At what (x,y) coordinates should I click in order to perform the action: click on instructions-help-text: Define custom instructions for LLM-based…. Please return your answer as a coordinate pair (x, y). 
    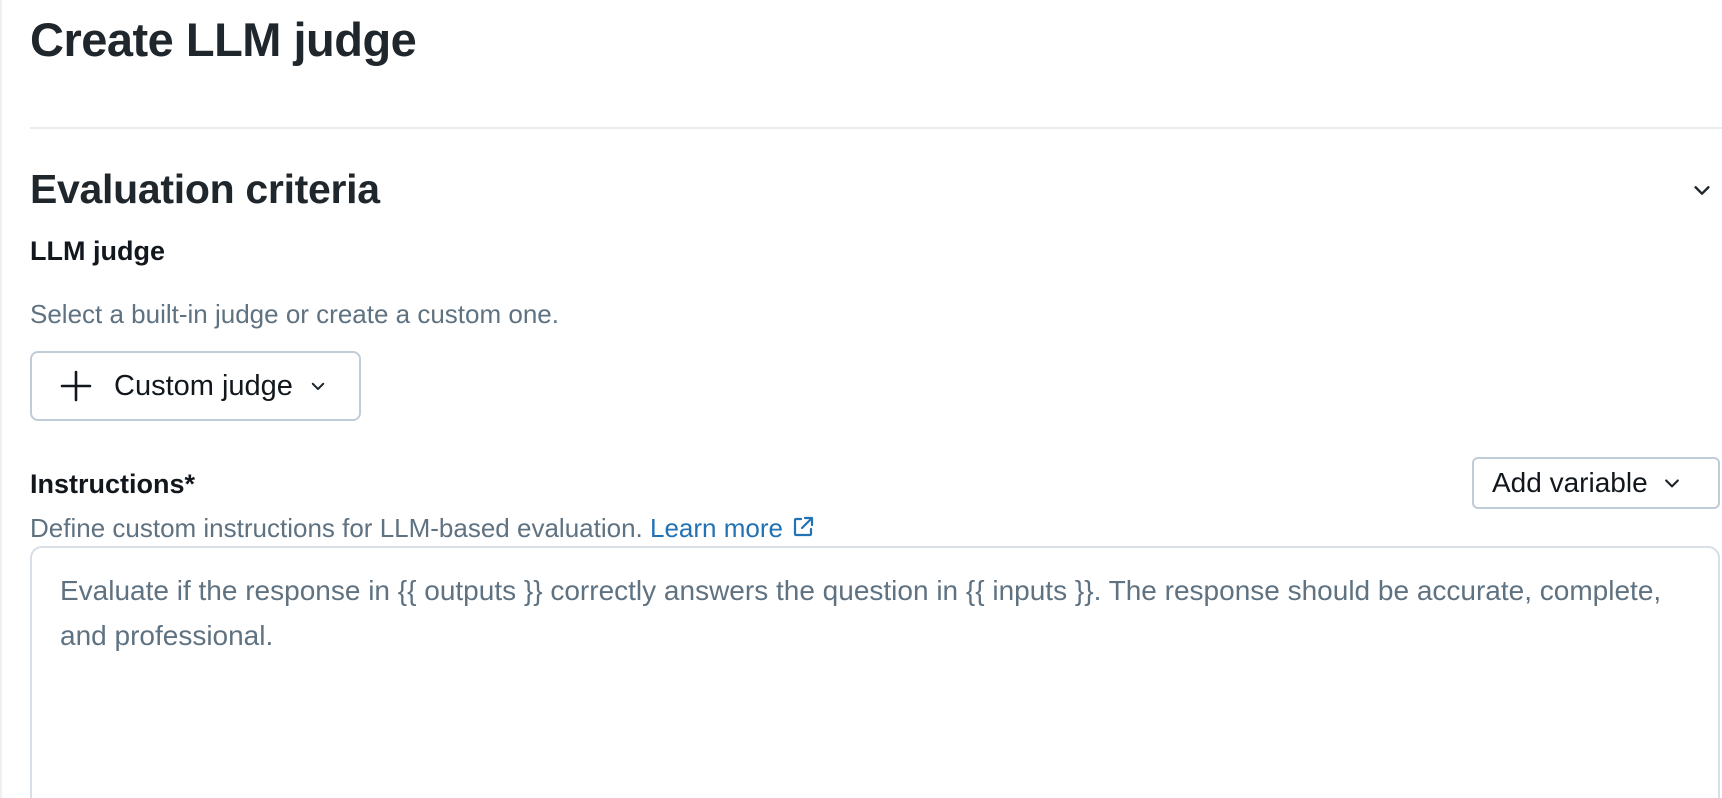
    Looking at the image, I should click on (422, 528).